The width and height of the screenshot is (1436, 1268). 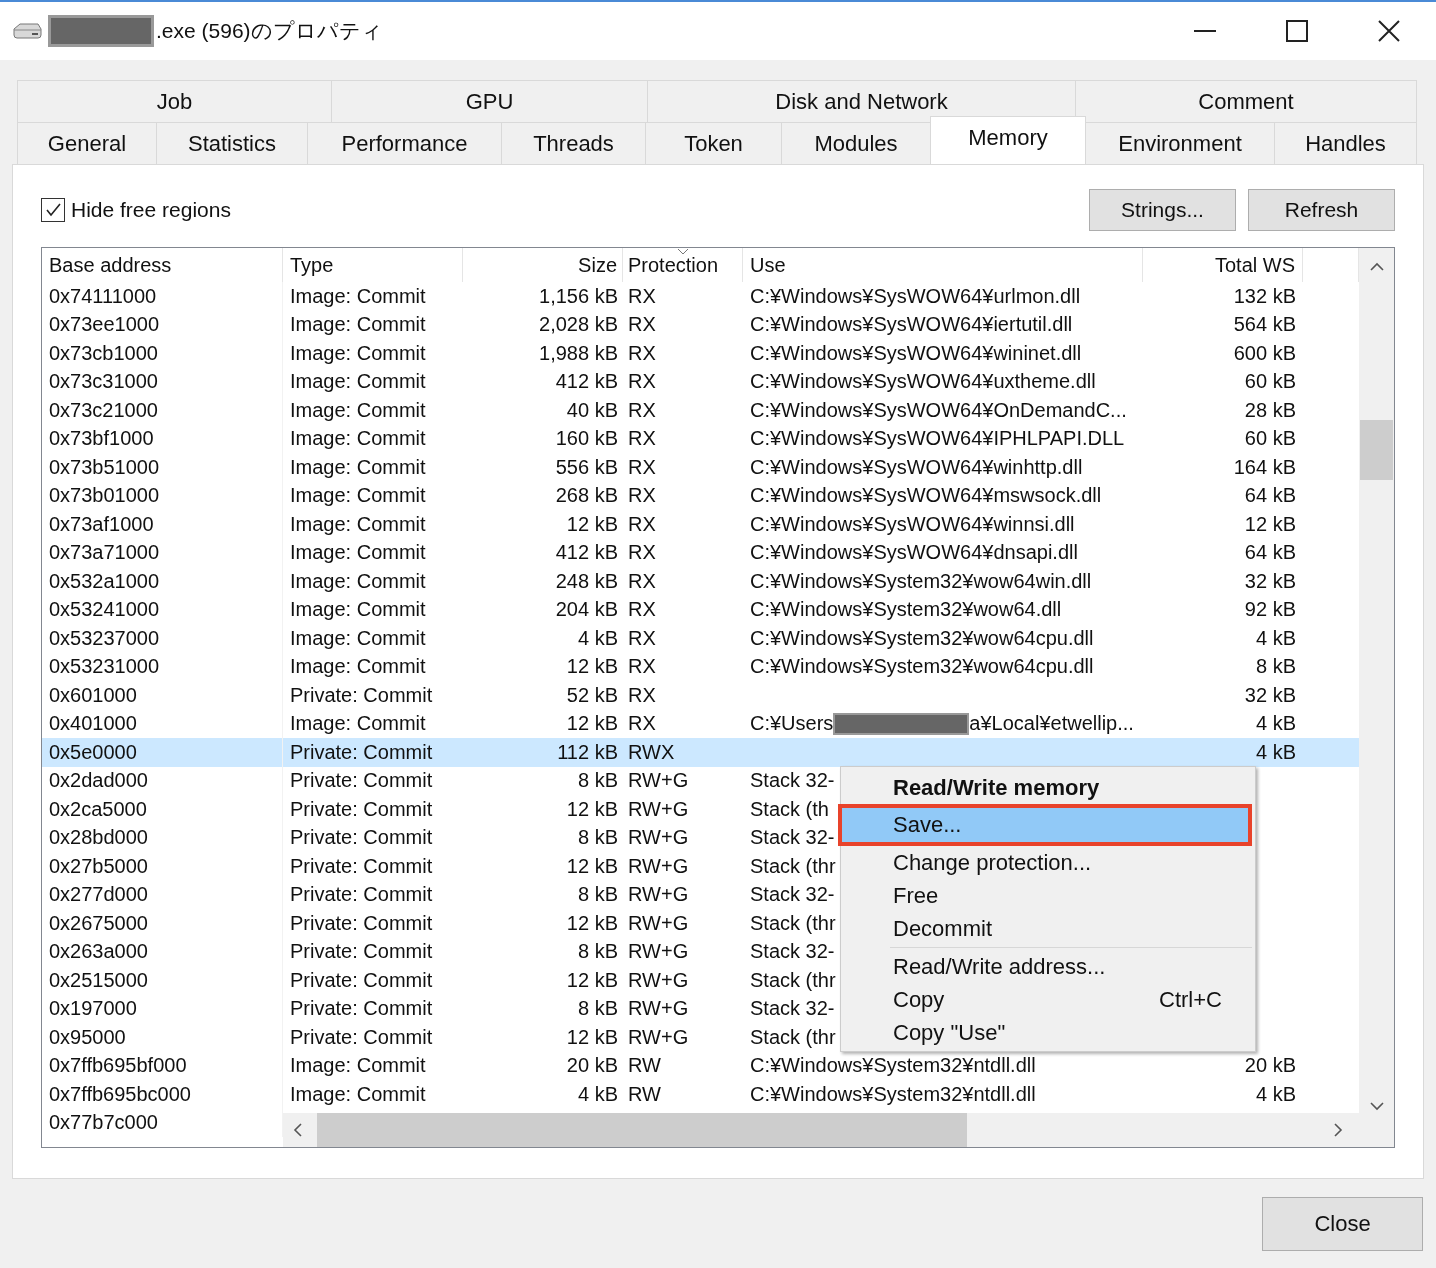 I want to click on menu-item: Free, so click(x=1048, y=895).